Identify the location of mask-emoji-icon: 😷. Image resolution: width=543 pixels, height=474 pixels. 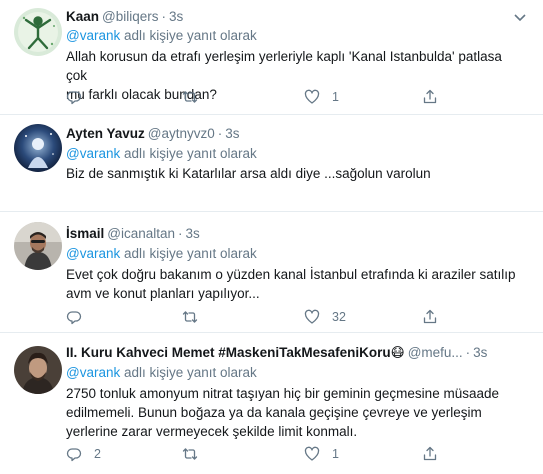
(397, 353).